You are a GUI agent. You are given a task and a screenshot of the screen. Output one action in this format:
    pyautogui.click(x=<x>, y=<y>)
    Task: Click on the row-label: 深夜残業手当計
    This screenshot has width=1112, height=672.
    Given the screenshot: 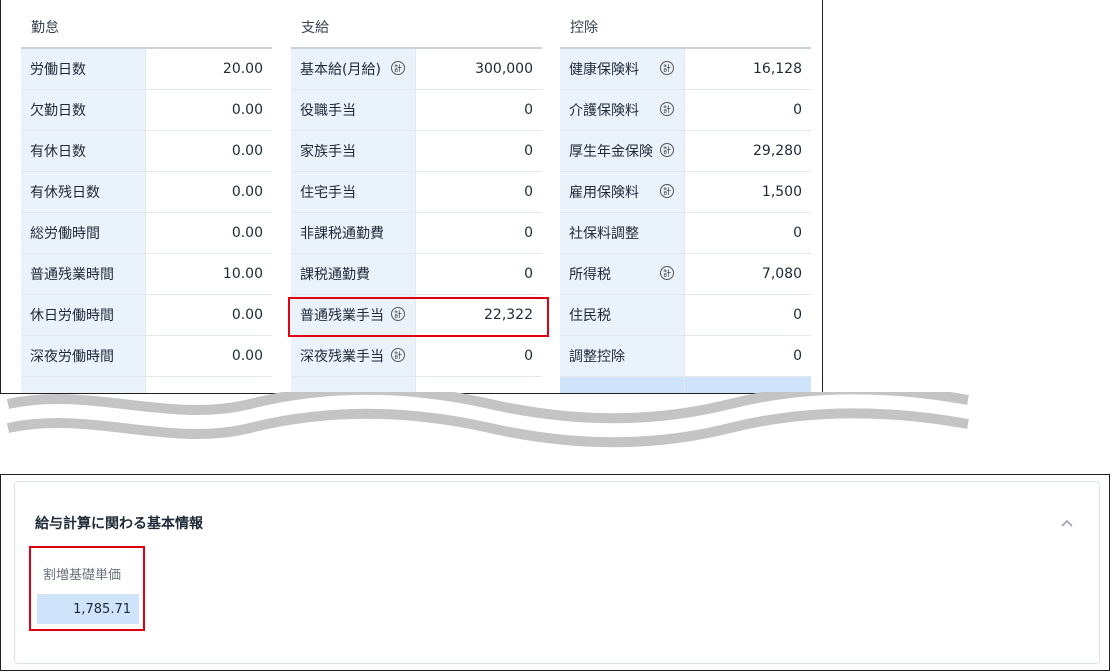 What is the action you would take?
    pyautogui.click(x=353, y=356)
    